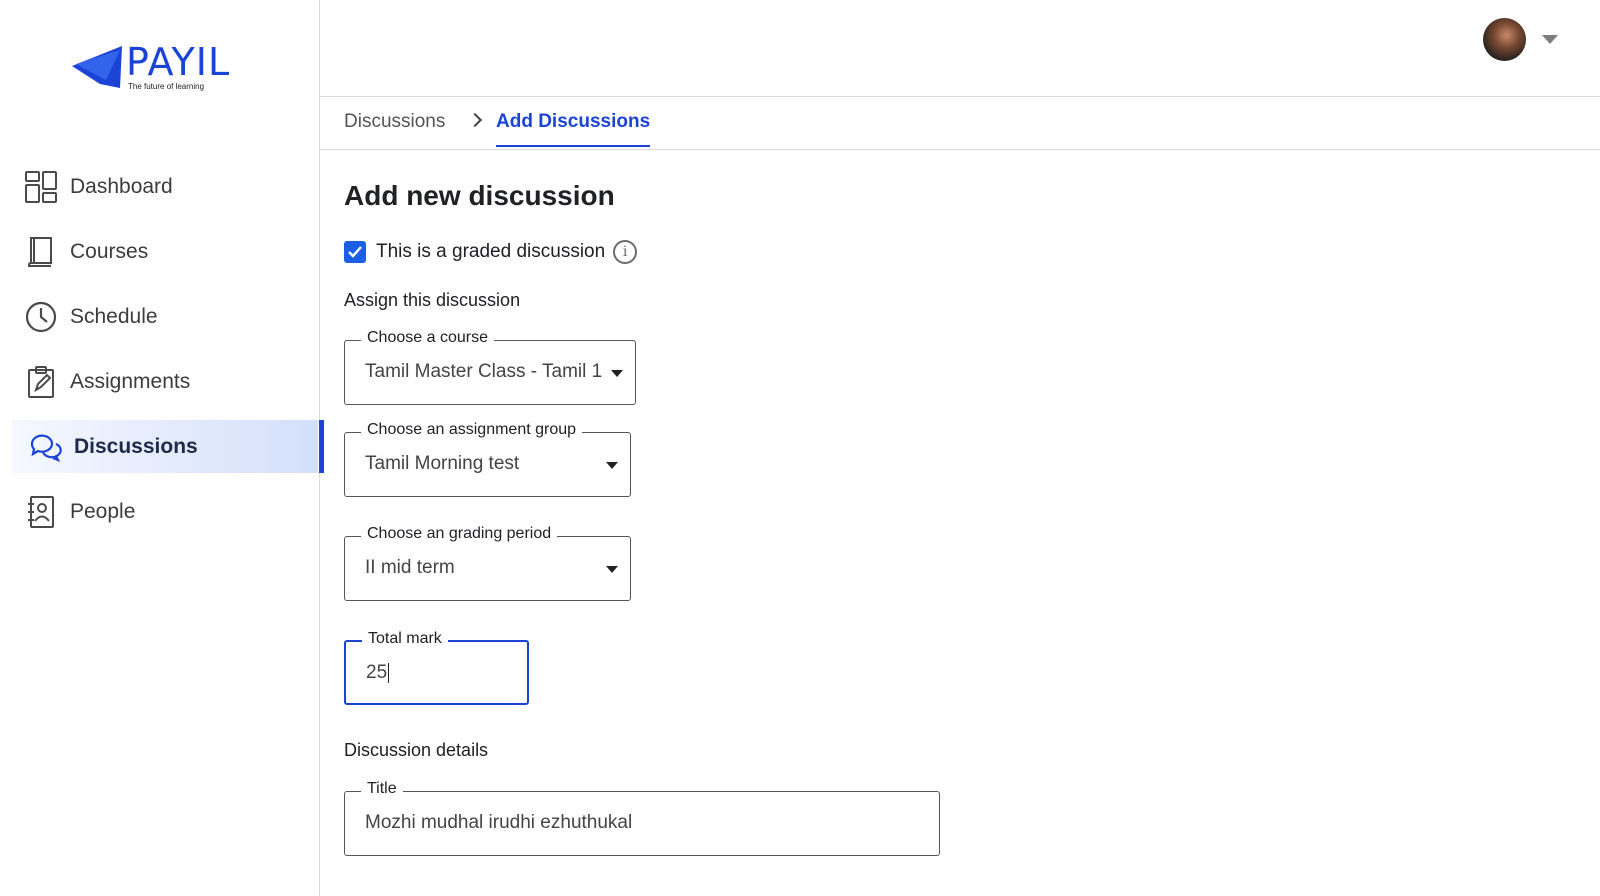  I want to click on logo-wordmark: PAYIL, so click(178, 62).